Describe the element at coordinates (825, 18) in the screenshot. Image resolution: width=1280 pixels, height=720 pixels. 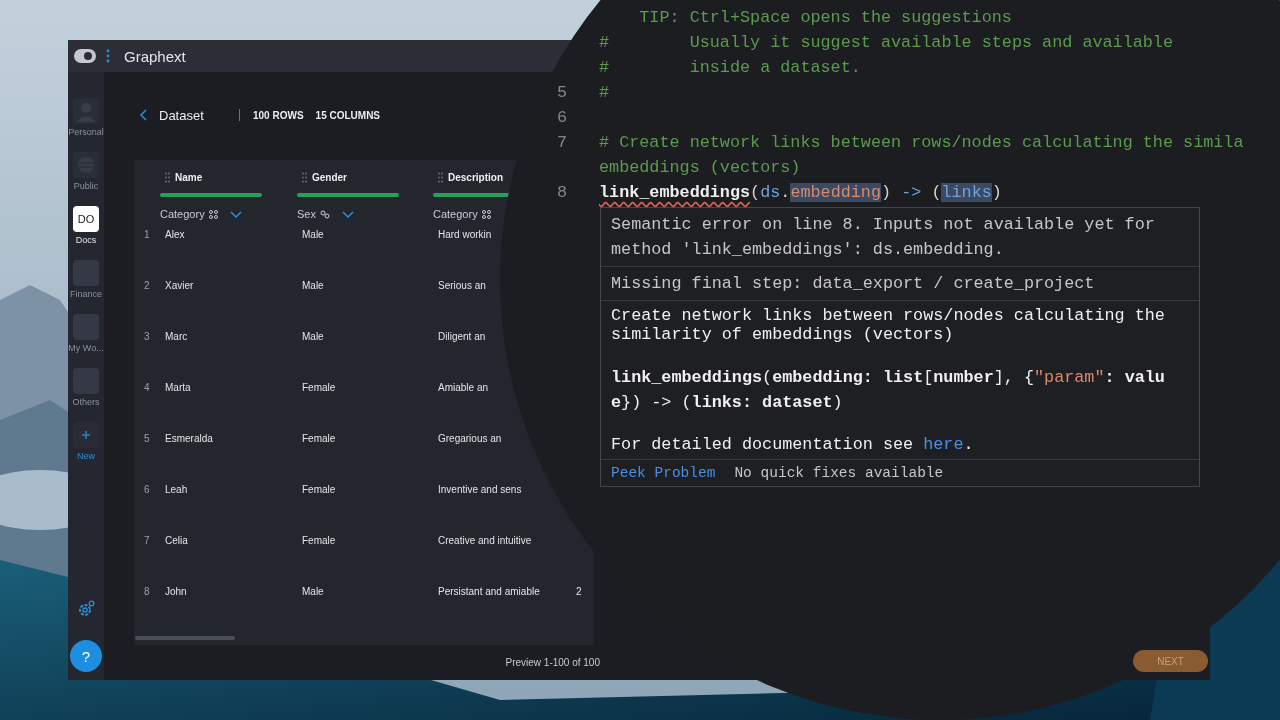
I see `code-comment: TIP: Ctrl+Space opens the suggestions` at that location.